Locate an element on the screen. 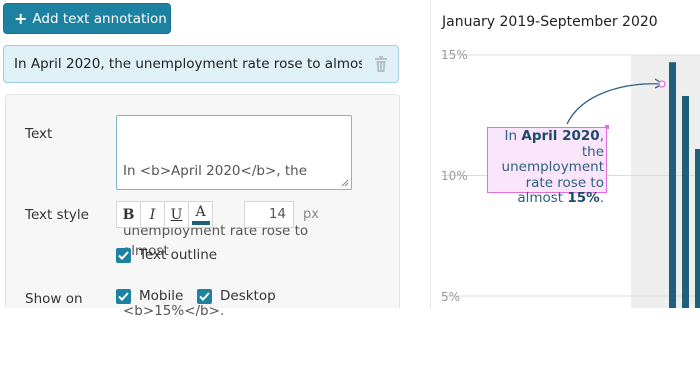 This screenshot has width=700, height=381. font-size-input: 14 is located at coordinates (269, 214).